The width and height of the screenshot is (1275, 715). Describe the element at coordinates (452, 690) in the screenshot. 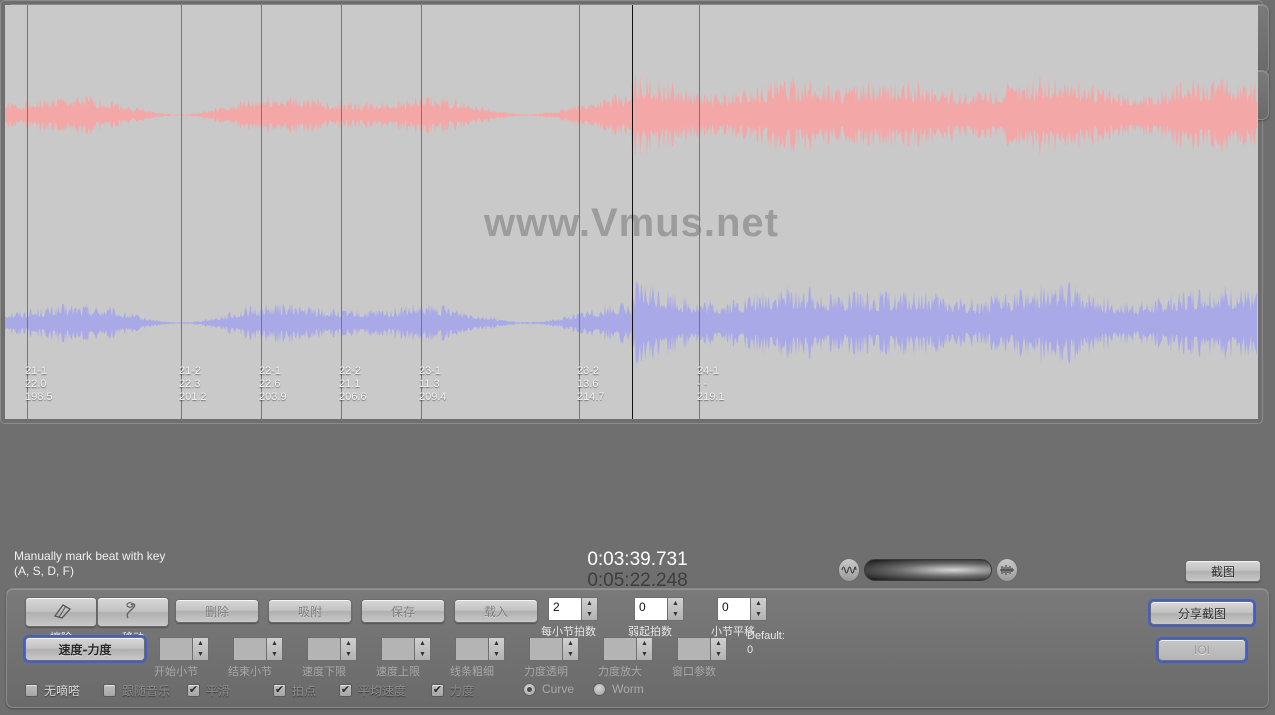

I see `checkbox-velocity: ✔ 力度` at that location.